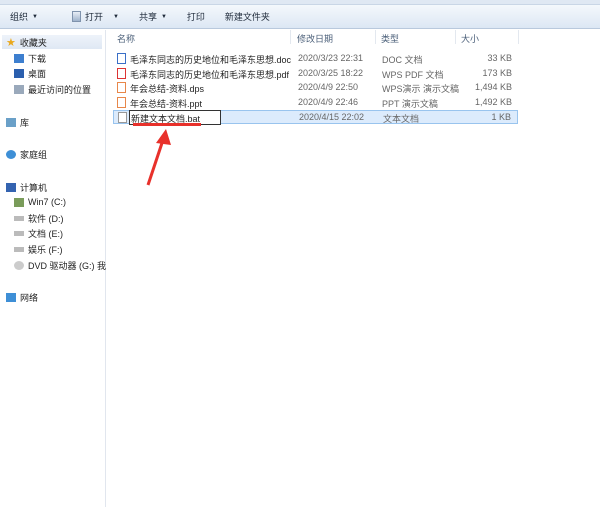 The height and width of the screenshot is (507, 600). What do you see at coordinates (25, 122) in the screenshot?
I see `label: 库` at bounding box center [25, 122].